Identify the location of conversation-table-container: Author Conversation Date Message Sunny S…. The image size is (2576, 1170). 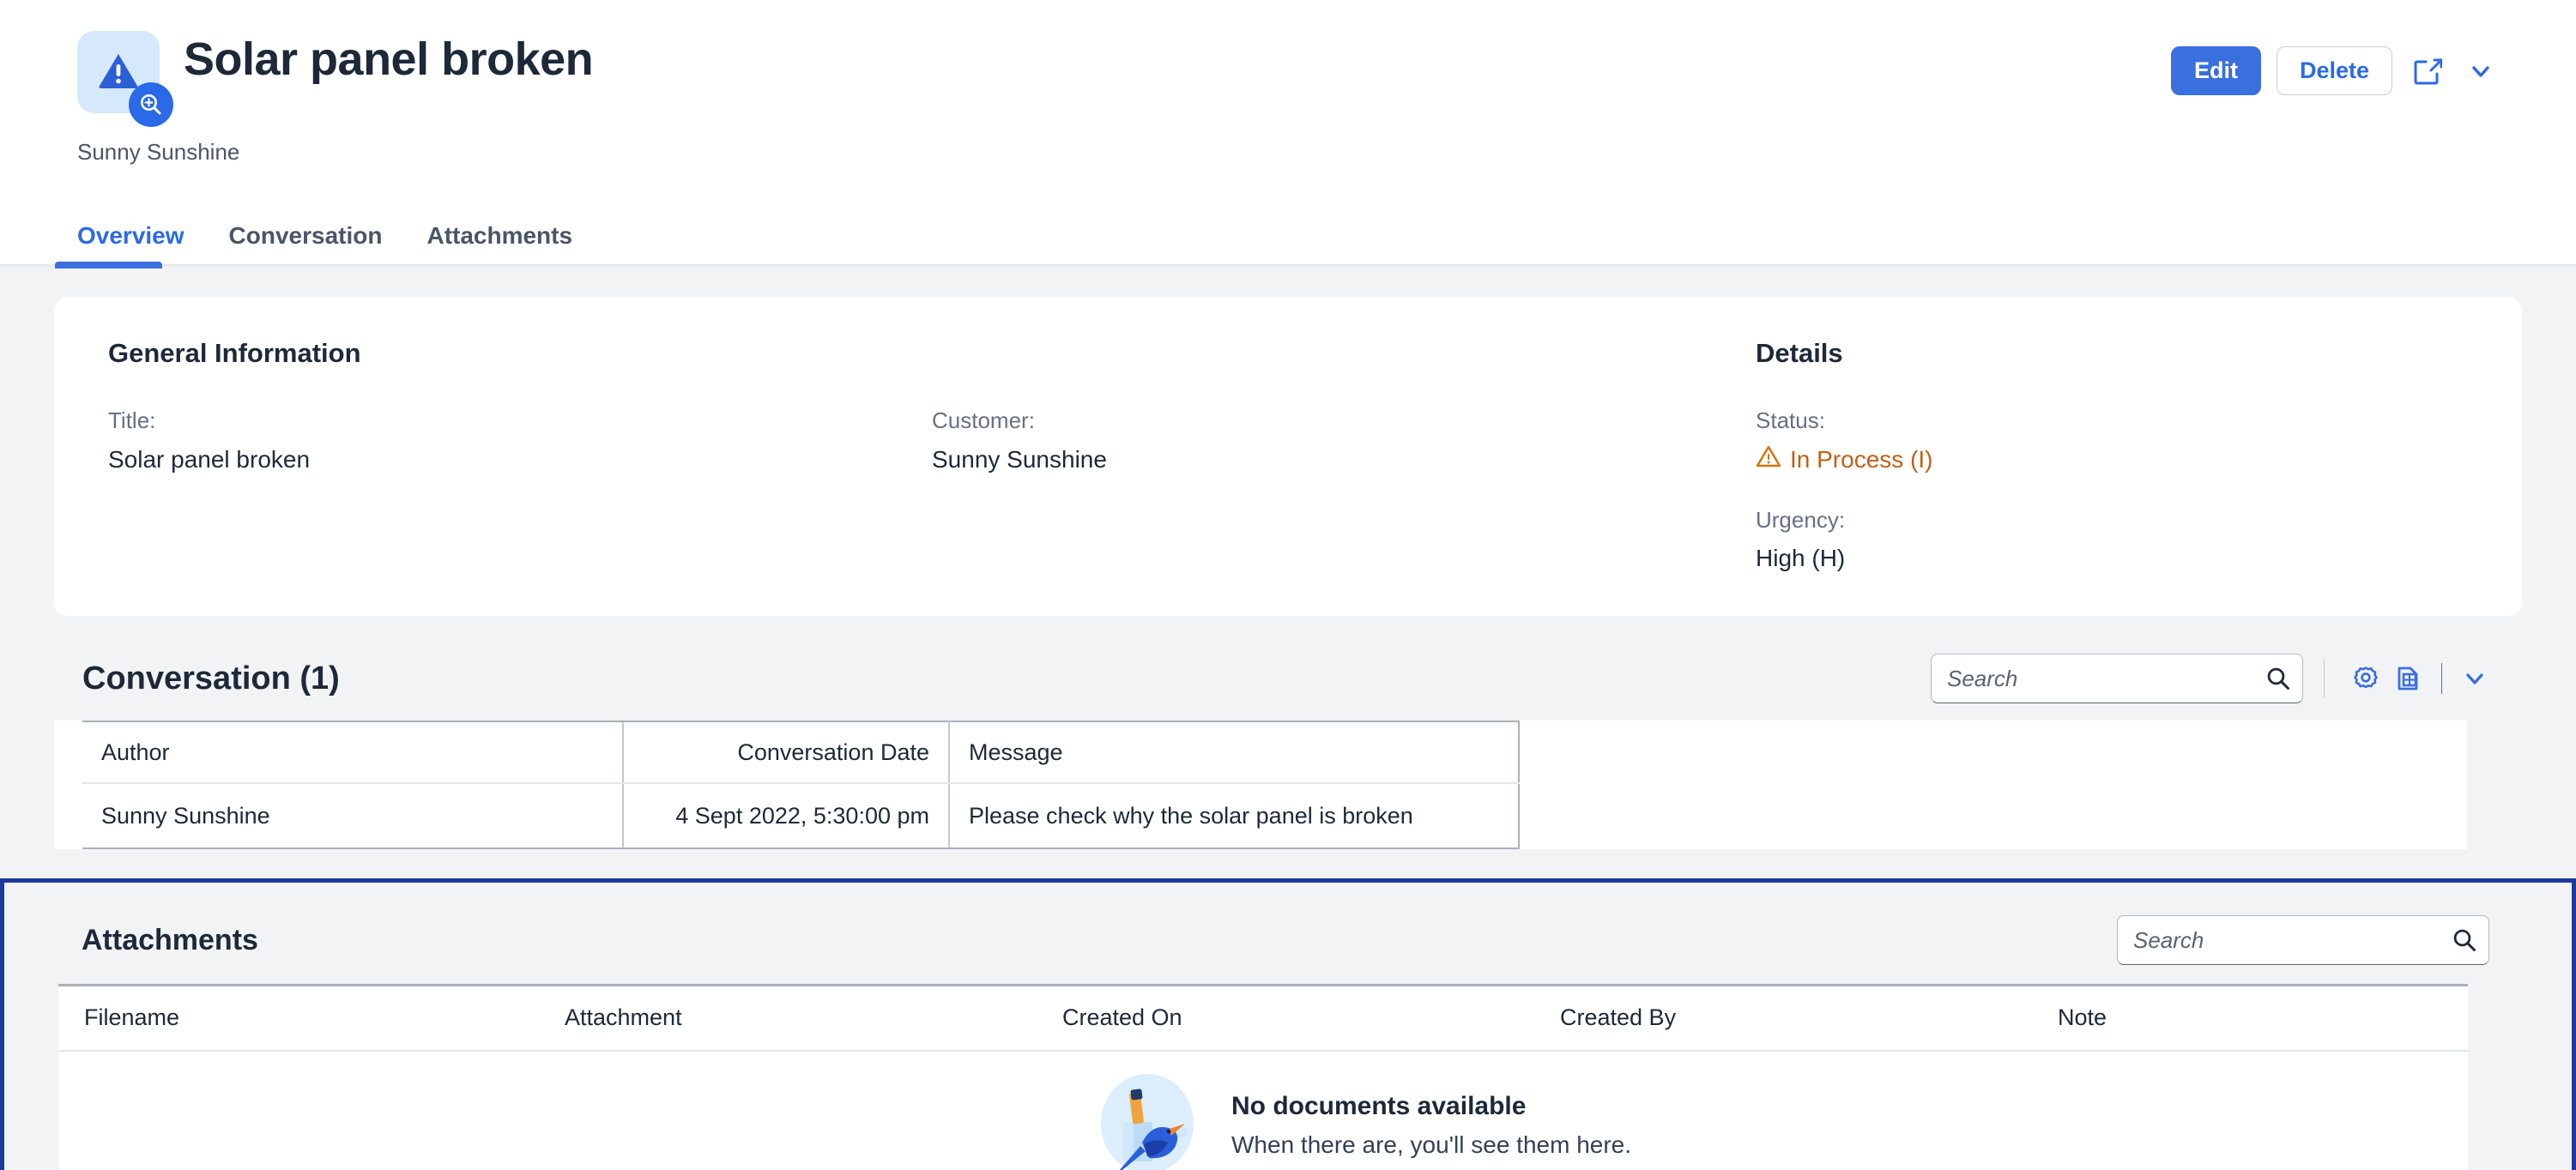
(1260, 785).